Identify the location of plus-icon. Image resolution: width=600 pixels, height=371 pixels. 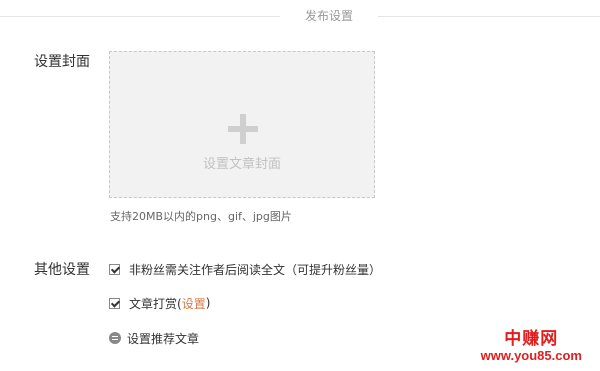
(243, 129).